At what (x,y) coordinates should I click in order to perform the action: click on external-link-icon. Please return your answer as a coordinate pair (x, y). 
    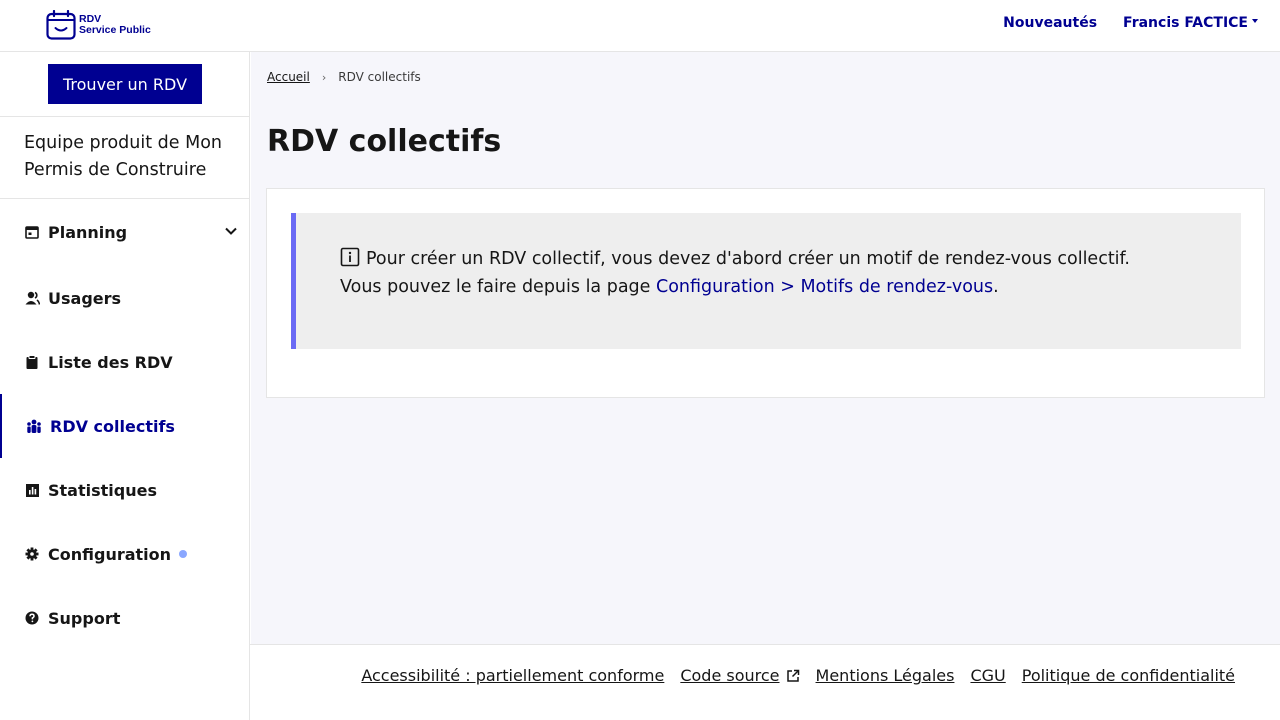
    Looking at the image, I should click on (792, 675).